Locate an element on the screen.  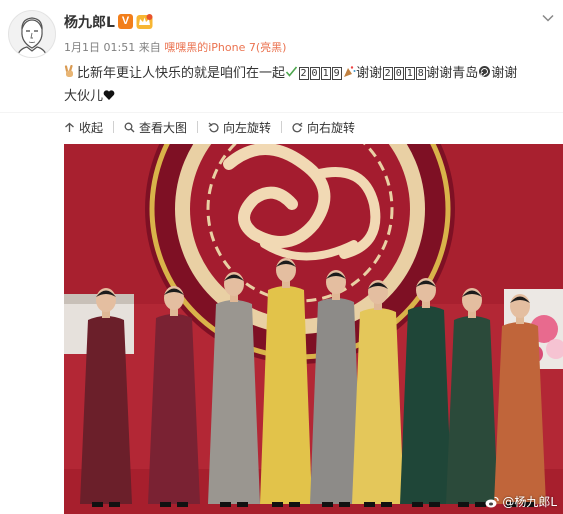
checkmark-emoji-icon is located at coordinates (291, 71).